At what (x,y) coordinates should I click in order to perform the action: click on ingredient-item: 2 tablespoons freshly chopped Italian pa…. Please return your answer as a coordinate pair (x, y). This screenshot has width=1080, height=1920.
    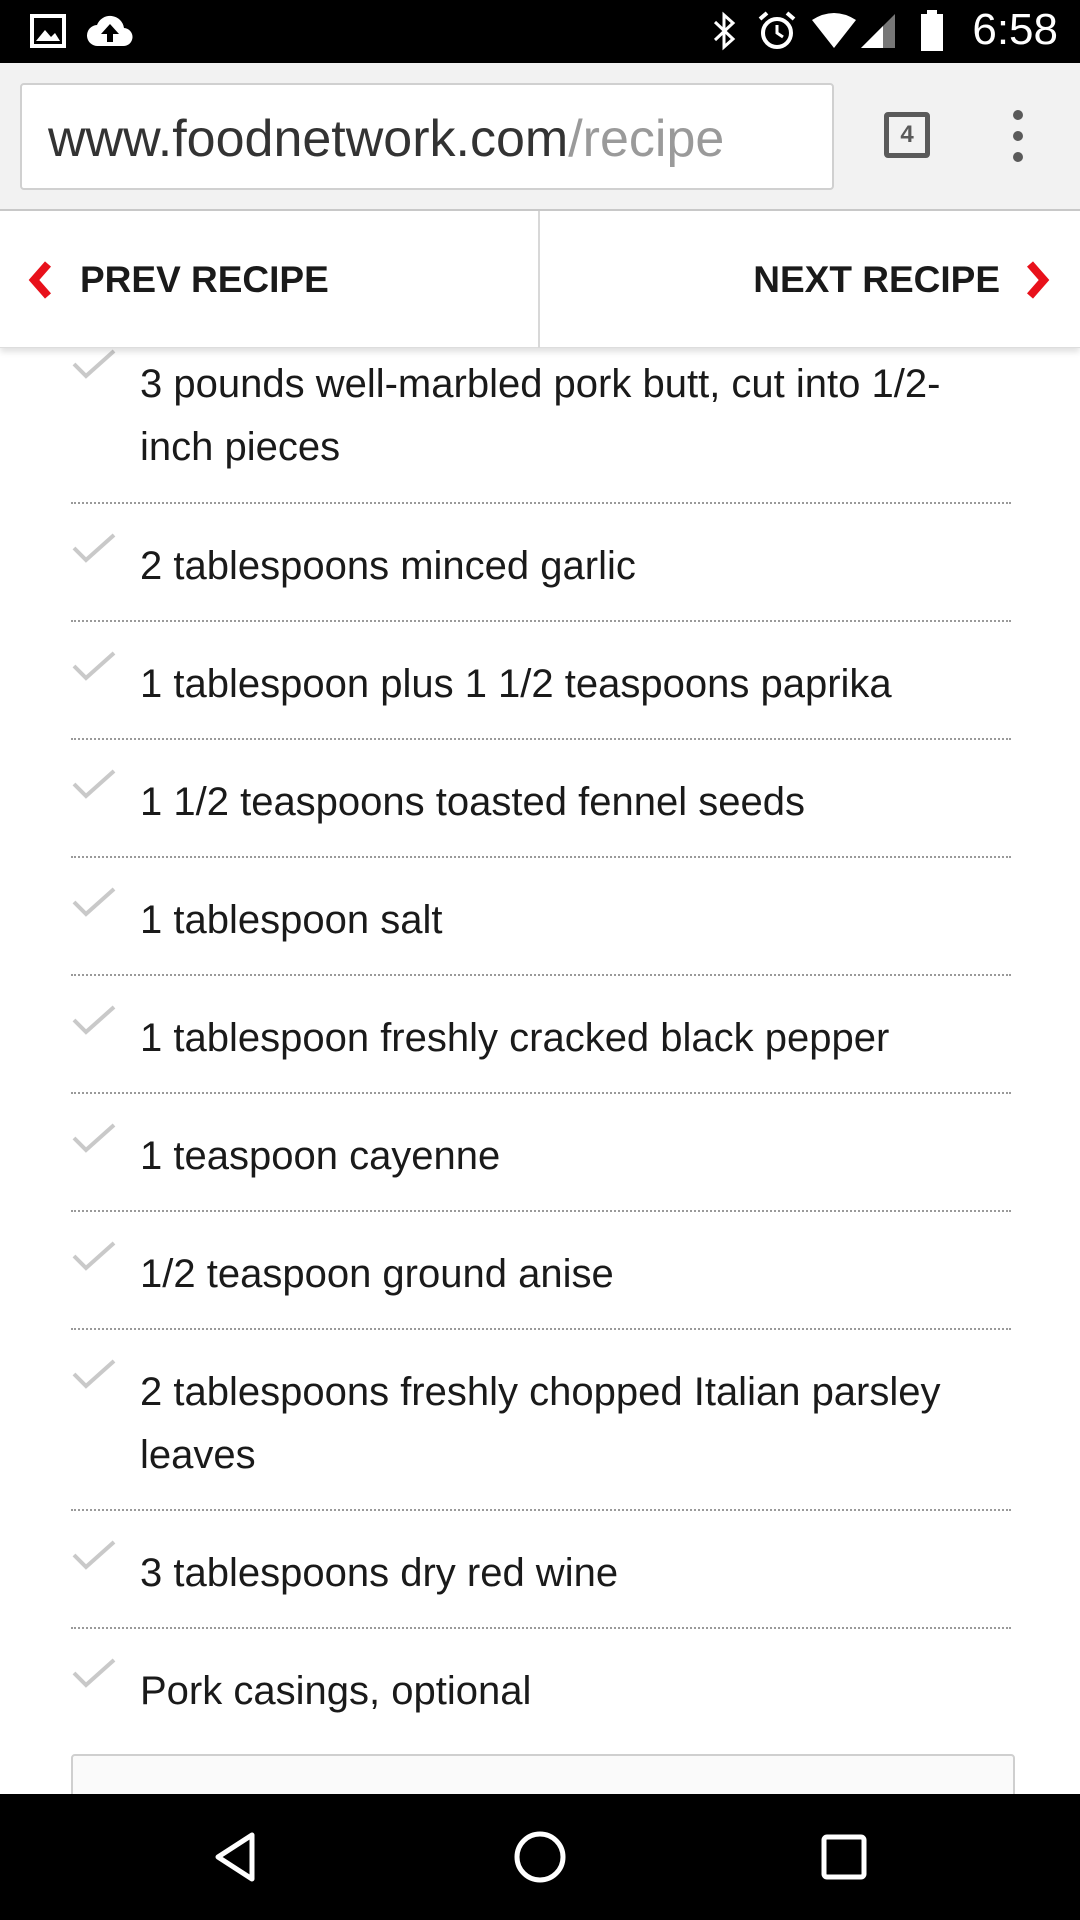
    Looking at the image, I should click on (541, 1420).